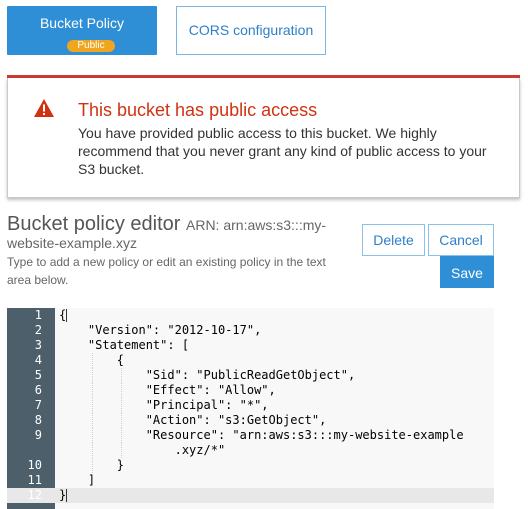 The height and width of the screenshot is (509, 528). I want to click on line-number: 5, so click(38, 375).